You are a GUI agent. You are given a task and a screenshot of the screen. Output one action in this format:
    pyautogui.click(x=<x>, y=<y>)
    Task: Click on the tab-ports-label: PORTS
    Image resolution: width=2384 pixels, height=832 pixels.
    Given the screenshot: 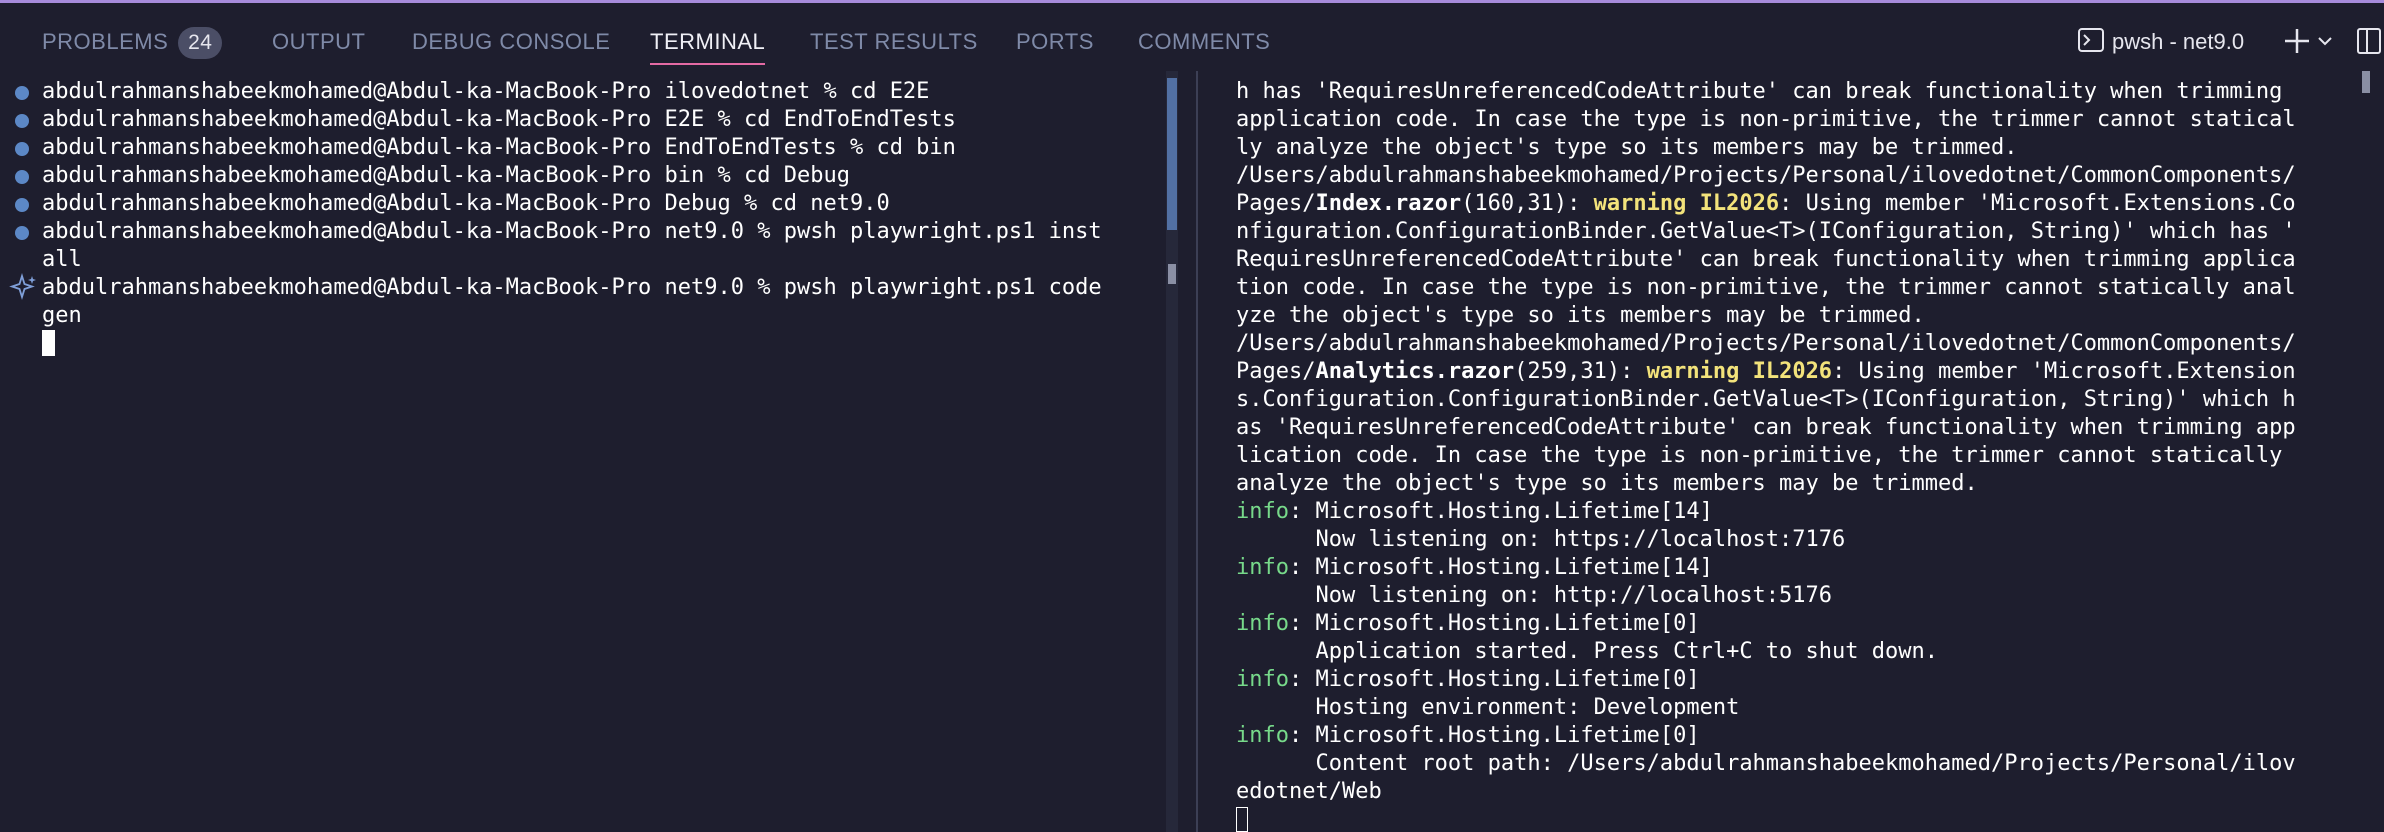 What is the action you would take?
    pyautogui.click(x=1055, y=41)
    